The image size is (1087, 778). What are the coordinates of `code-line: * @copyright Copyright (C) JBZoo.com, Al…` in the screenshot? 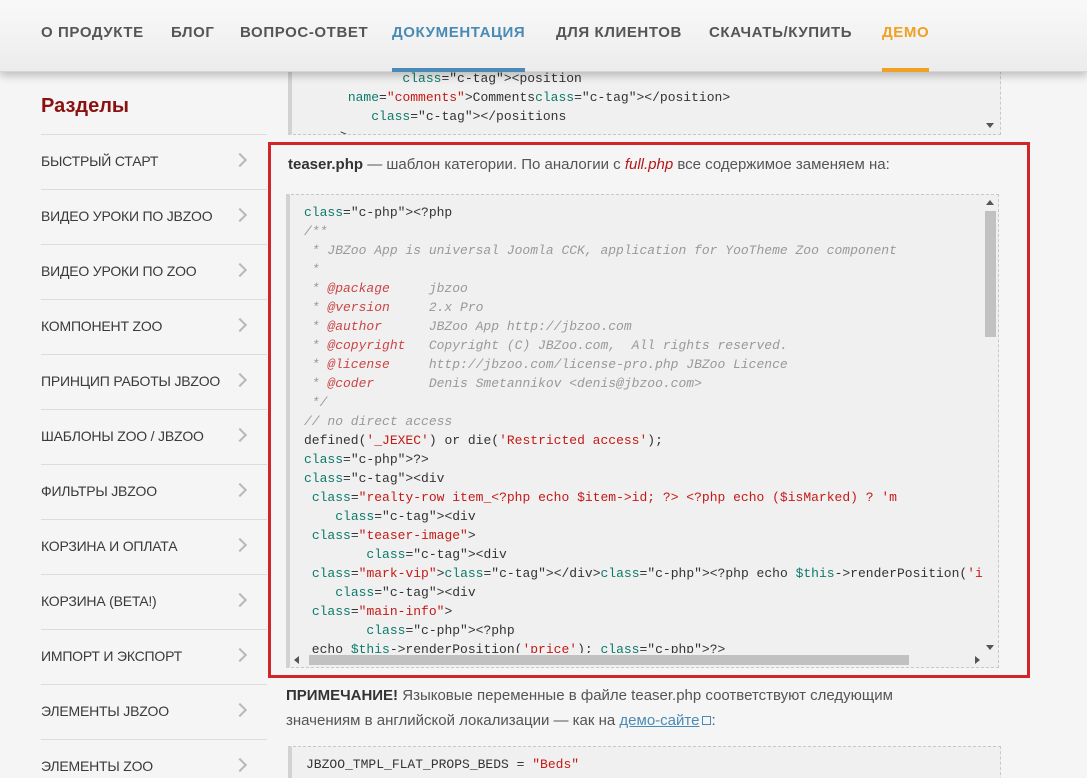 It's located at (546, 345).